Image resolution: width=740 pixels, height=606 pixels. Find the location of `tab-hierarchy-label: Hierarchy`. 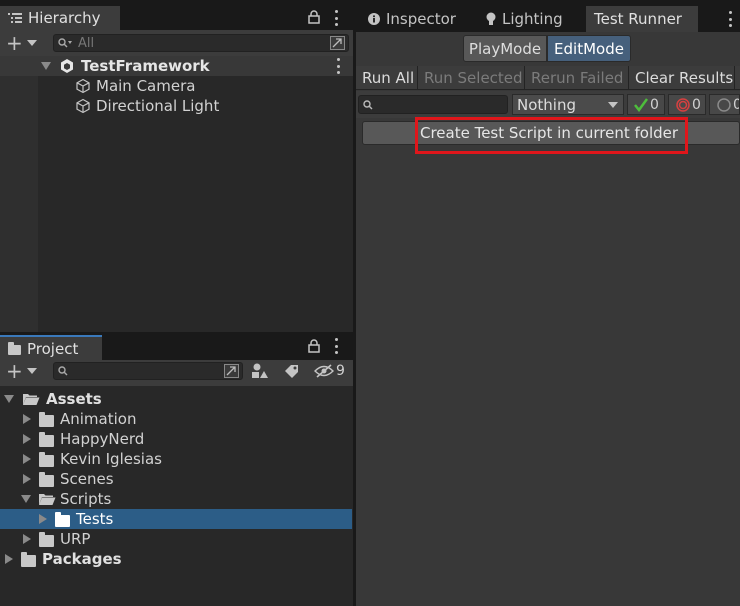

tab-hierarchy-label: Hierarchy is located at coordinates (64, 18).